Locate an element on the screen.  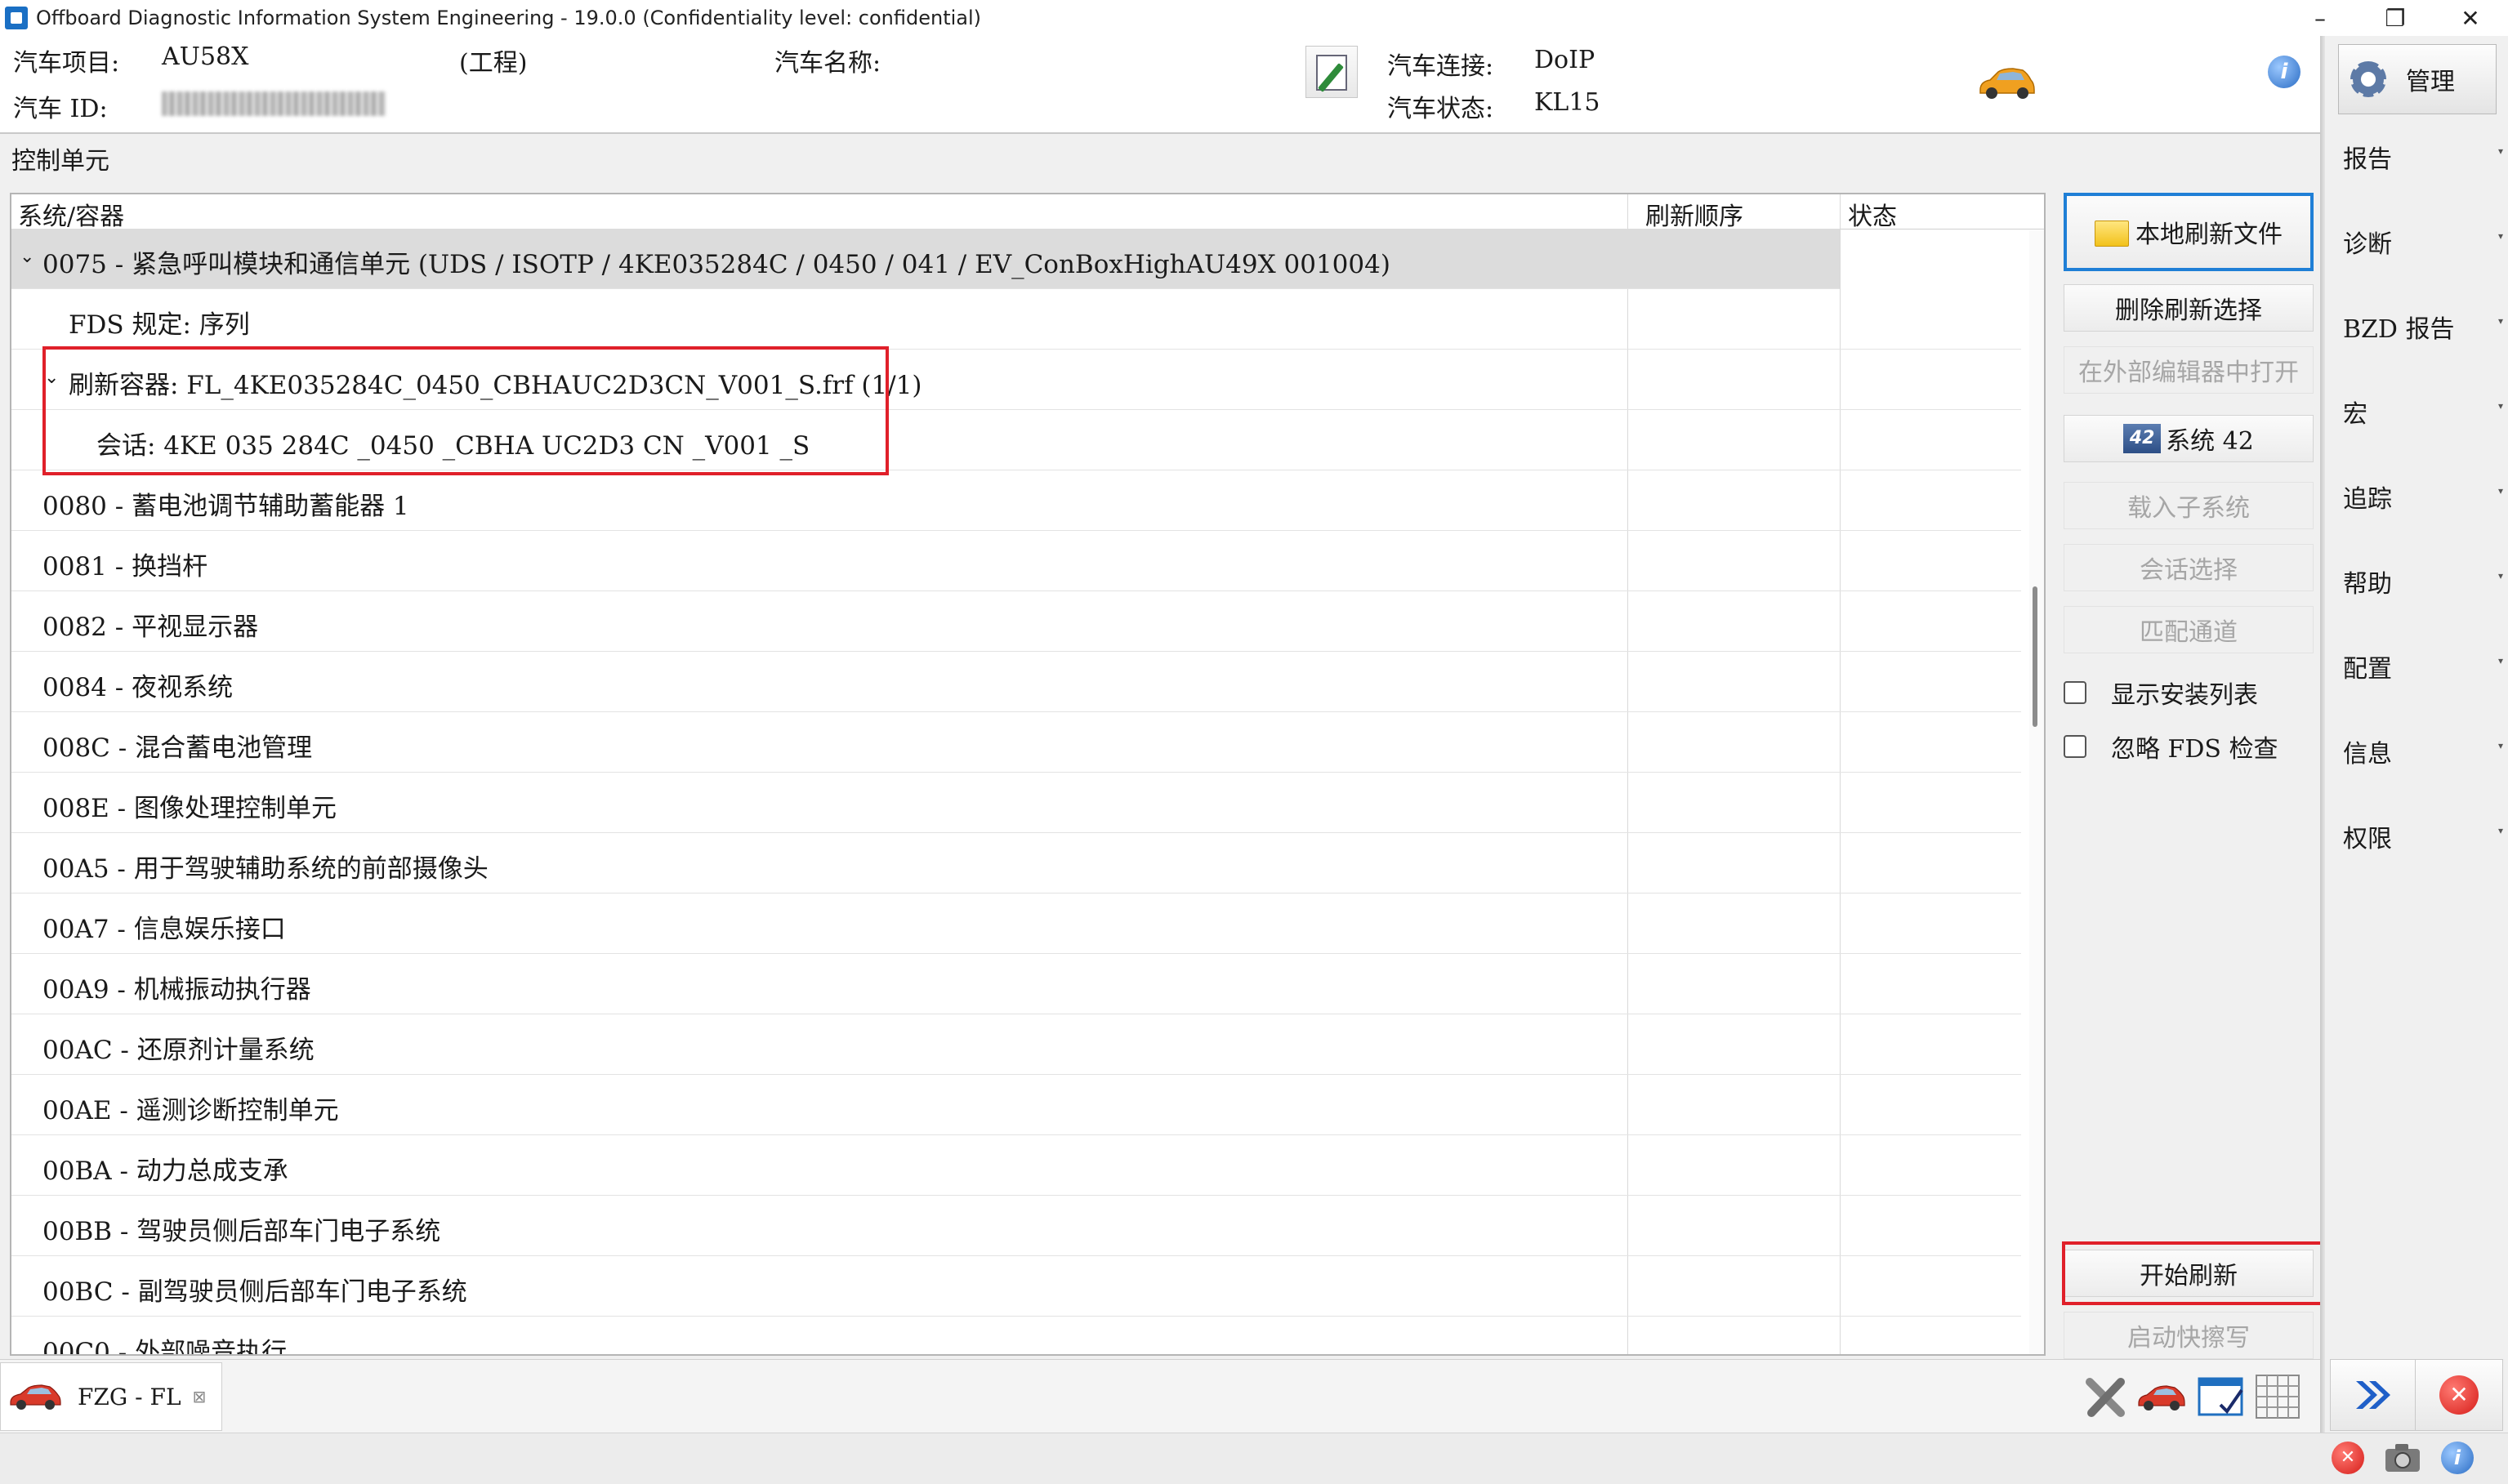
start-quick-erase-button: 启动快擦写 is located at coordinates (2189, 1335).